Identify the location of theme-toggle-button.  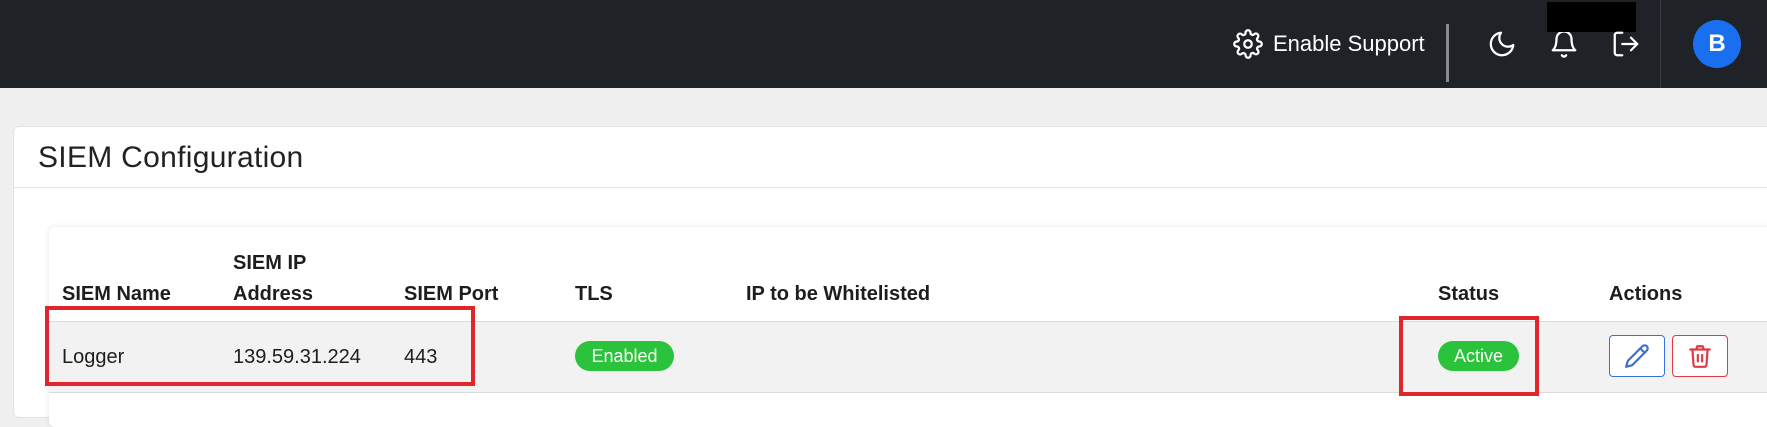
(1502, 44).